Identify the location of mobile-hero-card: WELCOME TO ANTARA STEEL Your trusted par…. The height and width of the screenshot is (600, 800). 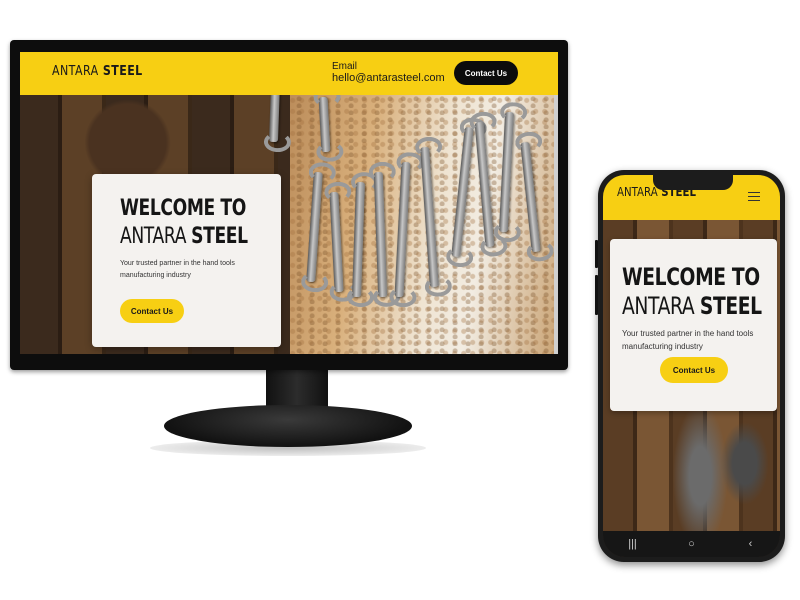
(693, 325).